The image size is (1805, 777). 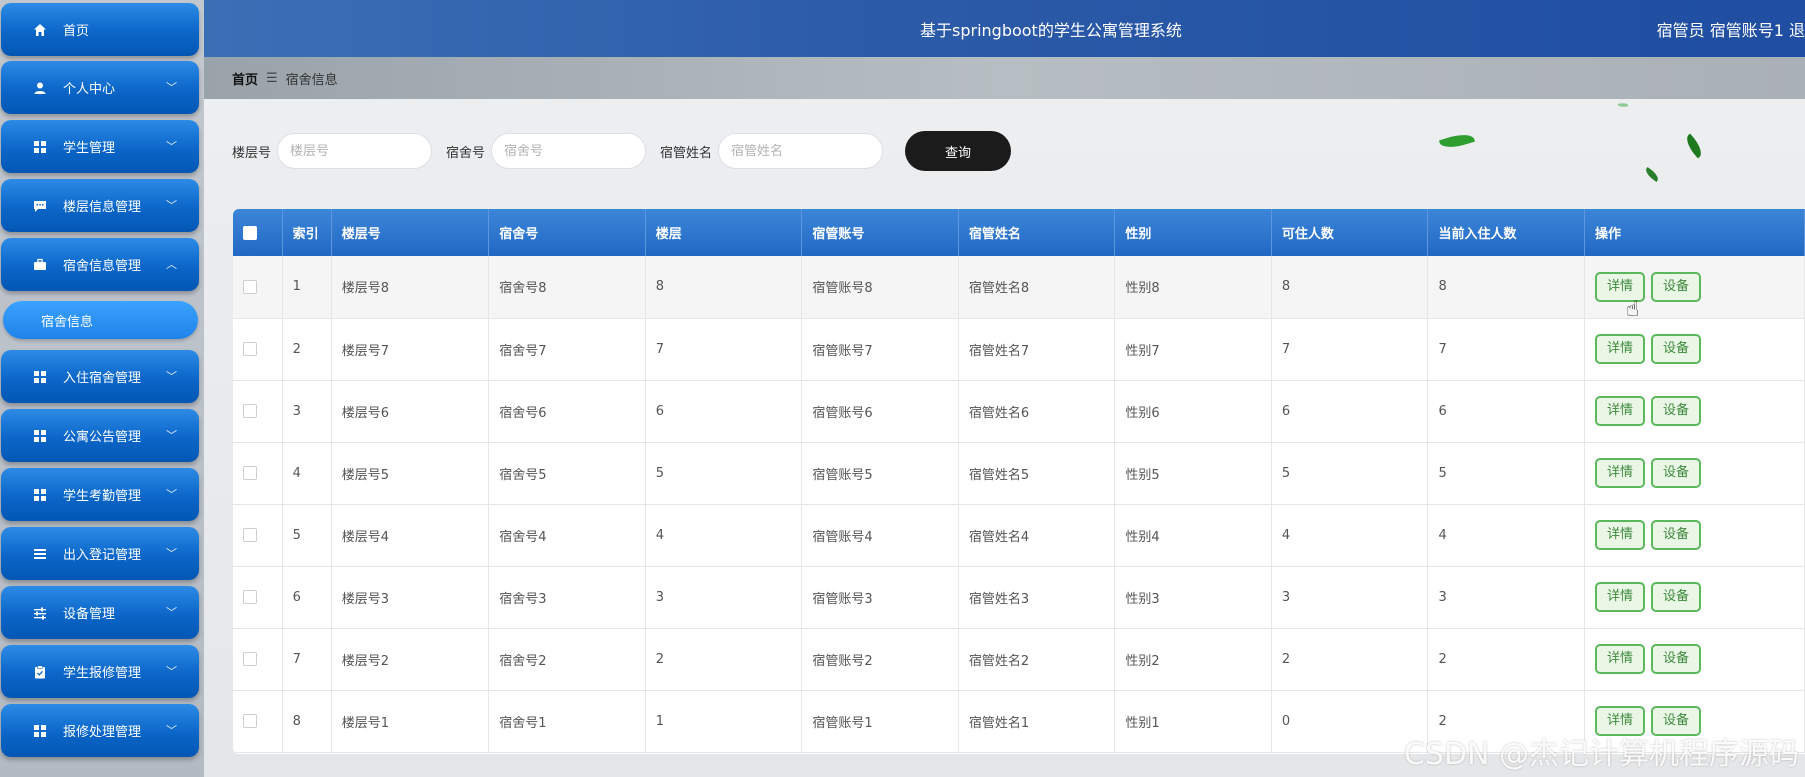 What do you see at coordinates (1731, 29) in the screenshot?
I see `user-info: 宿管员 宿管账号1 退` at bounding box center [1731, 29].